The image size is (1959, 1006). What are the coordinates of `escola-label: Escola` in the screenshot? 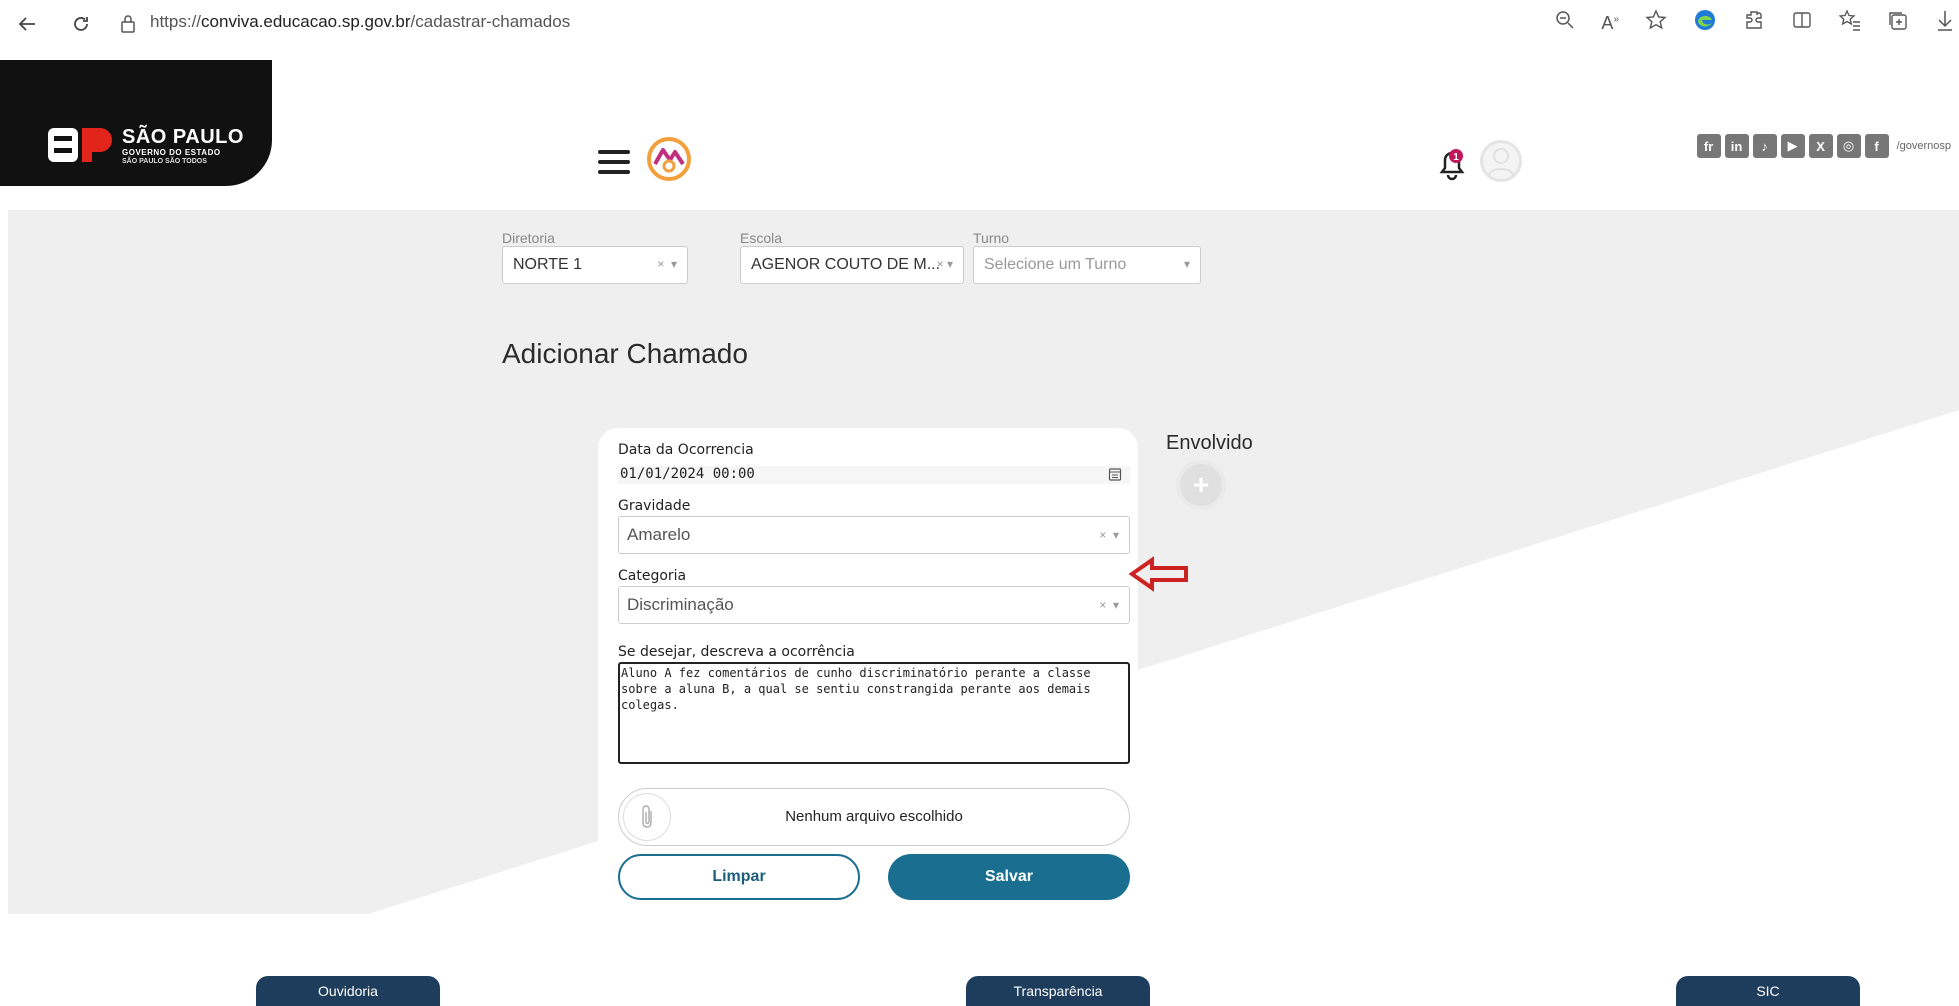 It's located at (761, 238).